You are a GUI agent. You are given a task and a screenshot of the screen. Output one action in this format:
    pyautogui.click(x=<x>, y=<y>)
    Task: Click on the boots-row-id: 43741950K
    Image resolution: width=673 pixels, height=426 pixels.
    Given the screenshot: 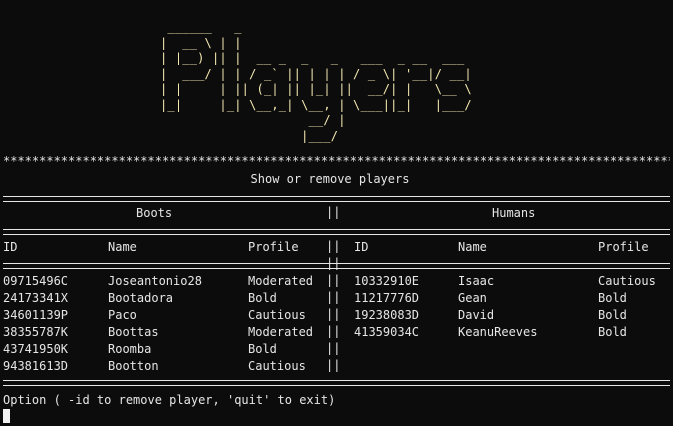 What is the action you would take?
    pyautogui.click(x=36, y=349)
    